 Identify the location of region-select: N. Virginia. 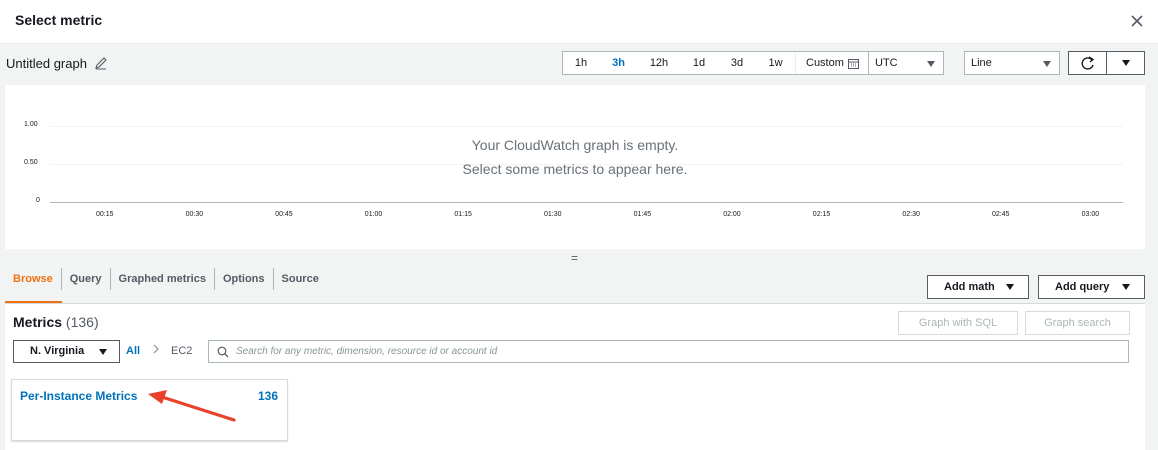
(66, 351).